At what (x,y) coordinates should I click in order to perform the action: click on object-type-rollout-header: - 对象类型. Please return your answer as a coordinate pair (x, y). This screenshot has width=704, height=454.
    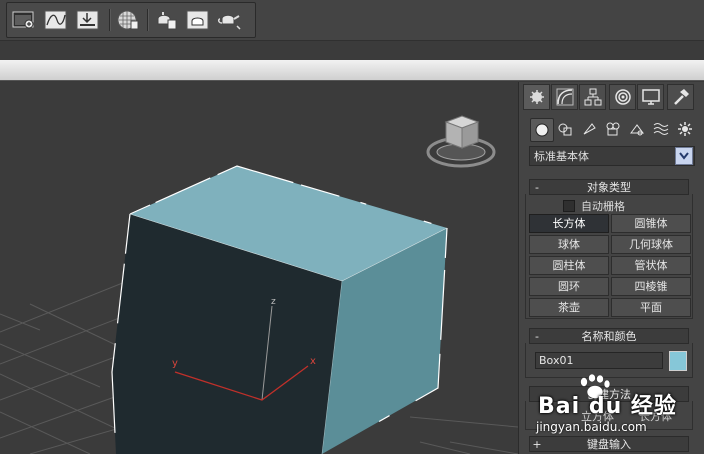
    Looking at the image, I should click on (609, 187).